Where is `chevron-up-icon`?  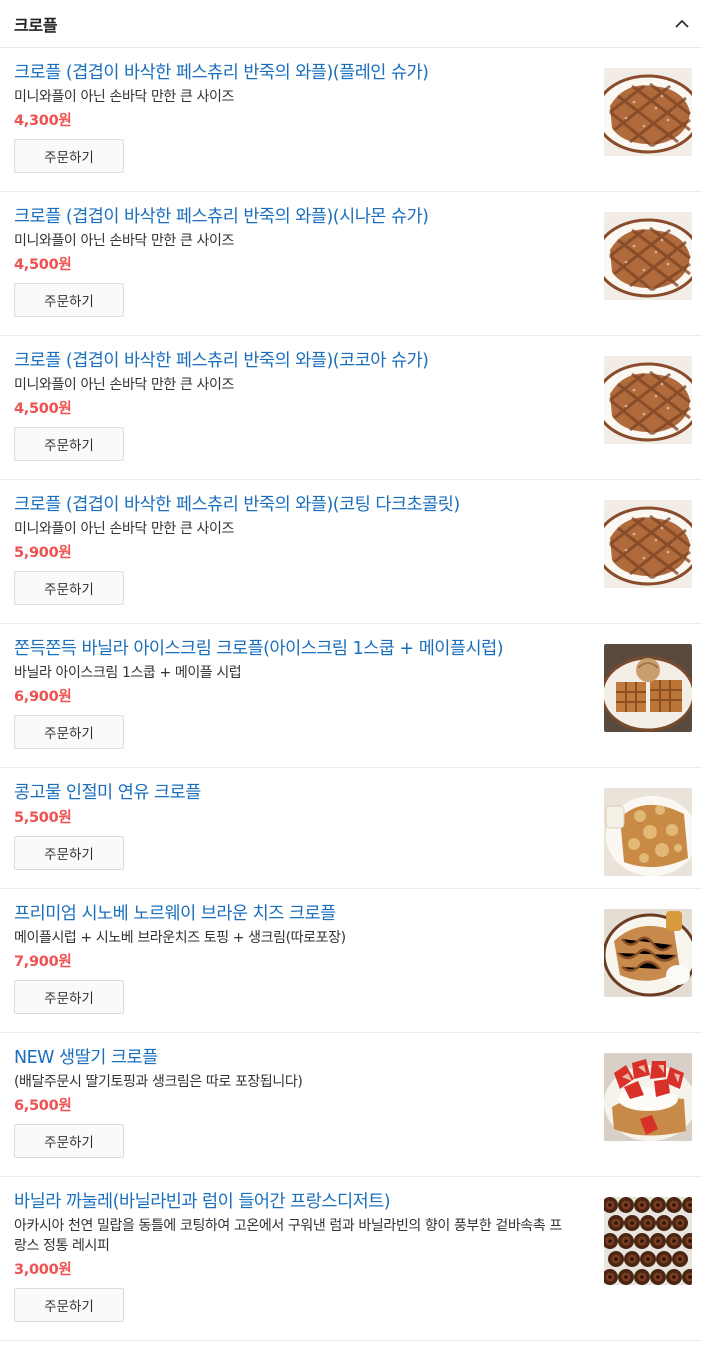
chevron-up-icon is located at coordinates (682, 24).